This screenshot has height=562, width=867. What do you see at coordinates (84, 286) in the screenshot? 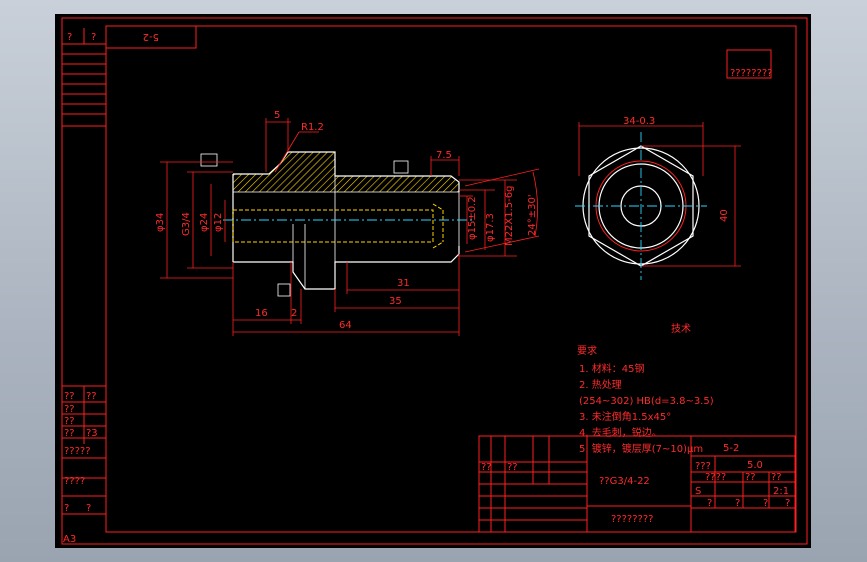
I see `left-strip: ? ? ?? ?? ?? ?? ?? ?3 ????? ???? ? ? A3` at bounding box center [84, 286].